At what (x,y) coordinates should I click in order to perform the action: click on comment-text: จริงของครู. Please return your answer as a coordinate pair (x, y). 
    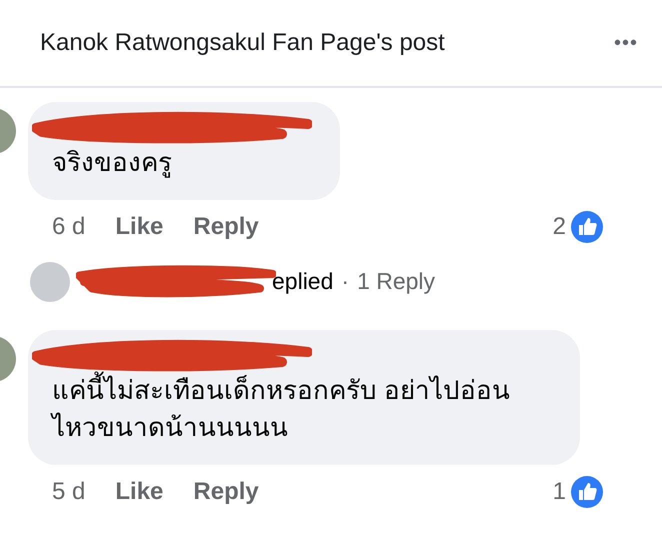
    Looking at the image, I should click on (112, 163).